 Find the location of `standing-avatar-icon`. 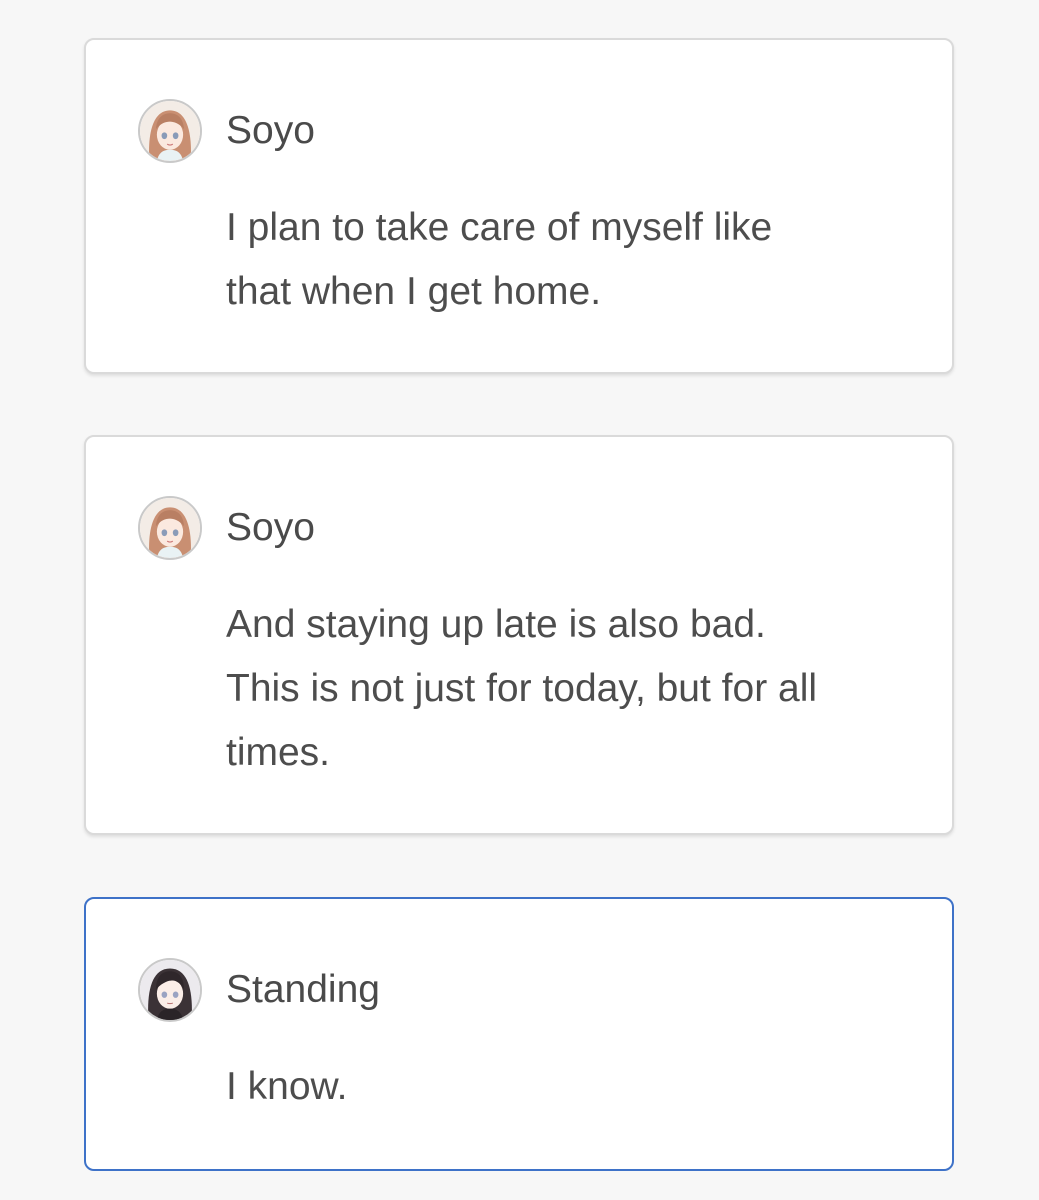

standing-avatar-icon is located at coordinates (170, 990).